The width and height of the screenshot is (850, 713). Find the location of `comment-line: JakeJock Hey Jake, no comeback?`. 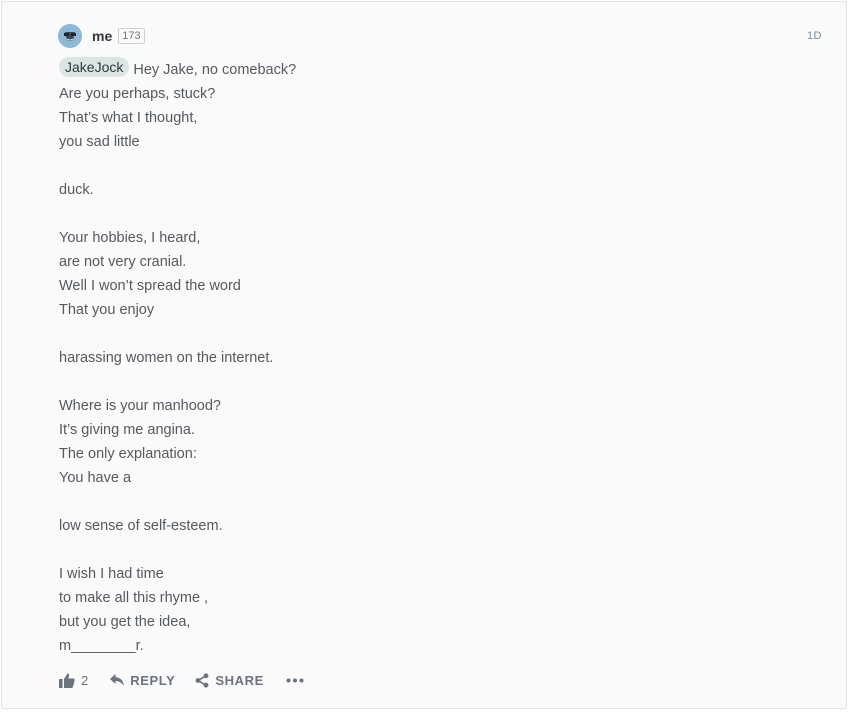

comment-line: JakeJock Hey Jake, no comeback? is located at coordinates (409, 69).